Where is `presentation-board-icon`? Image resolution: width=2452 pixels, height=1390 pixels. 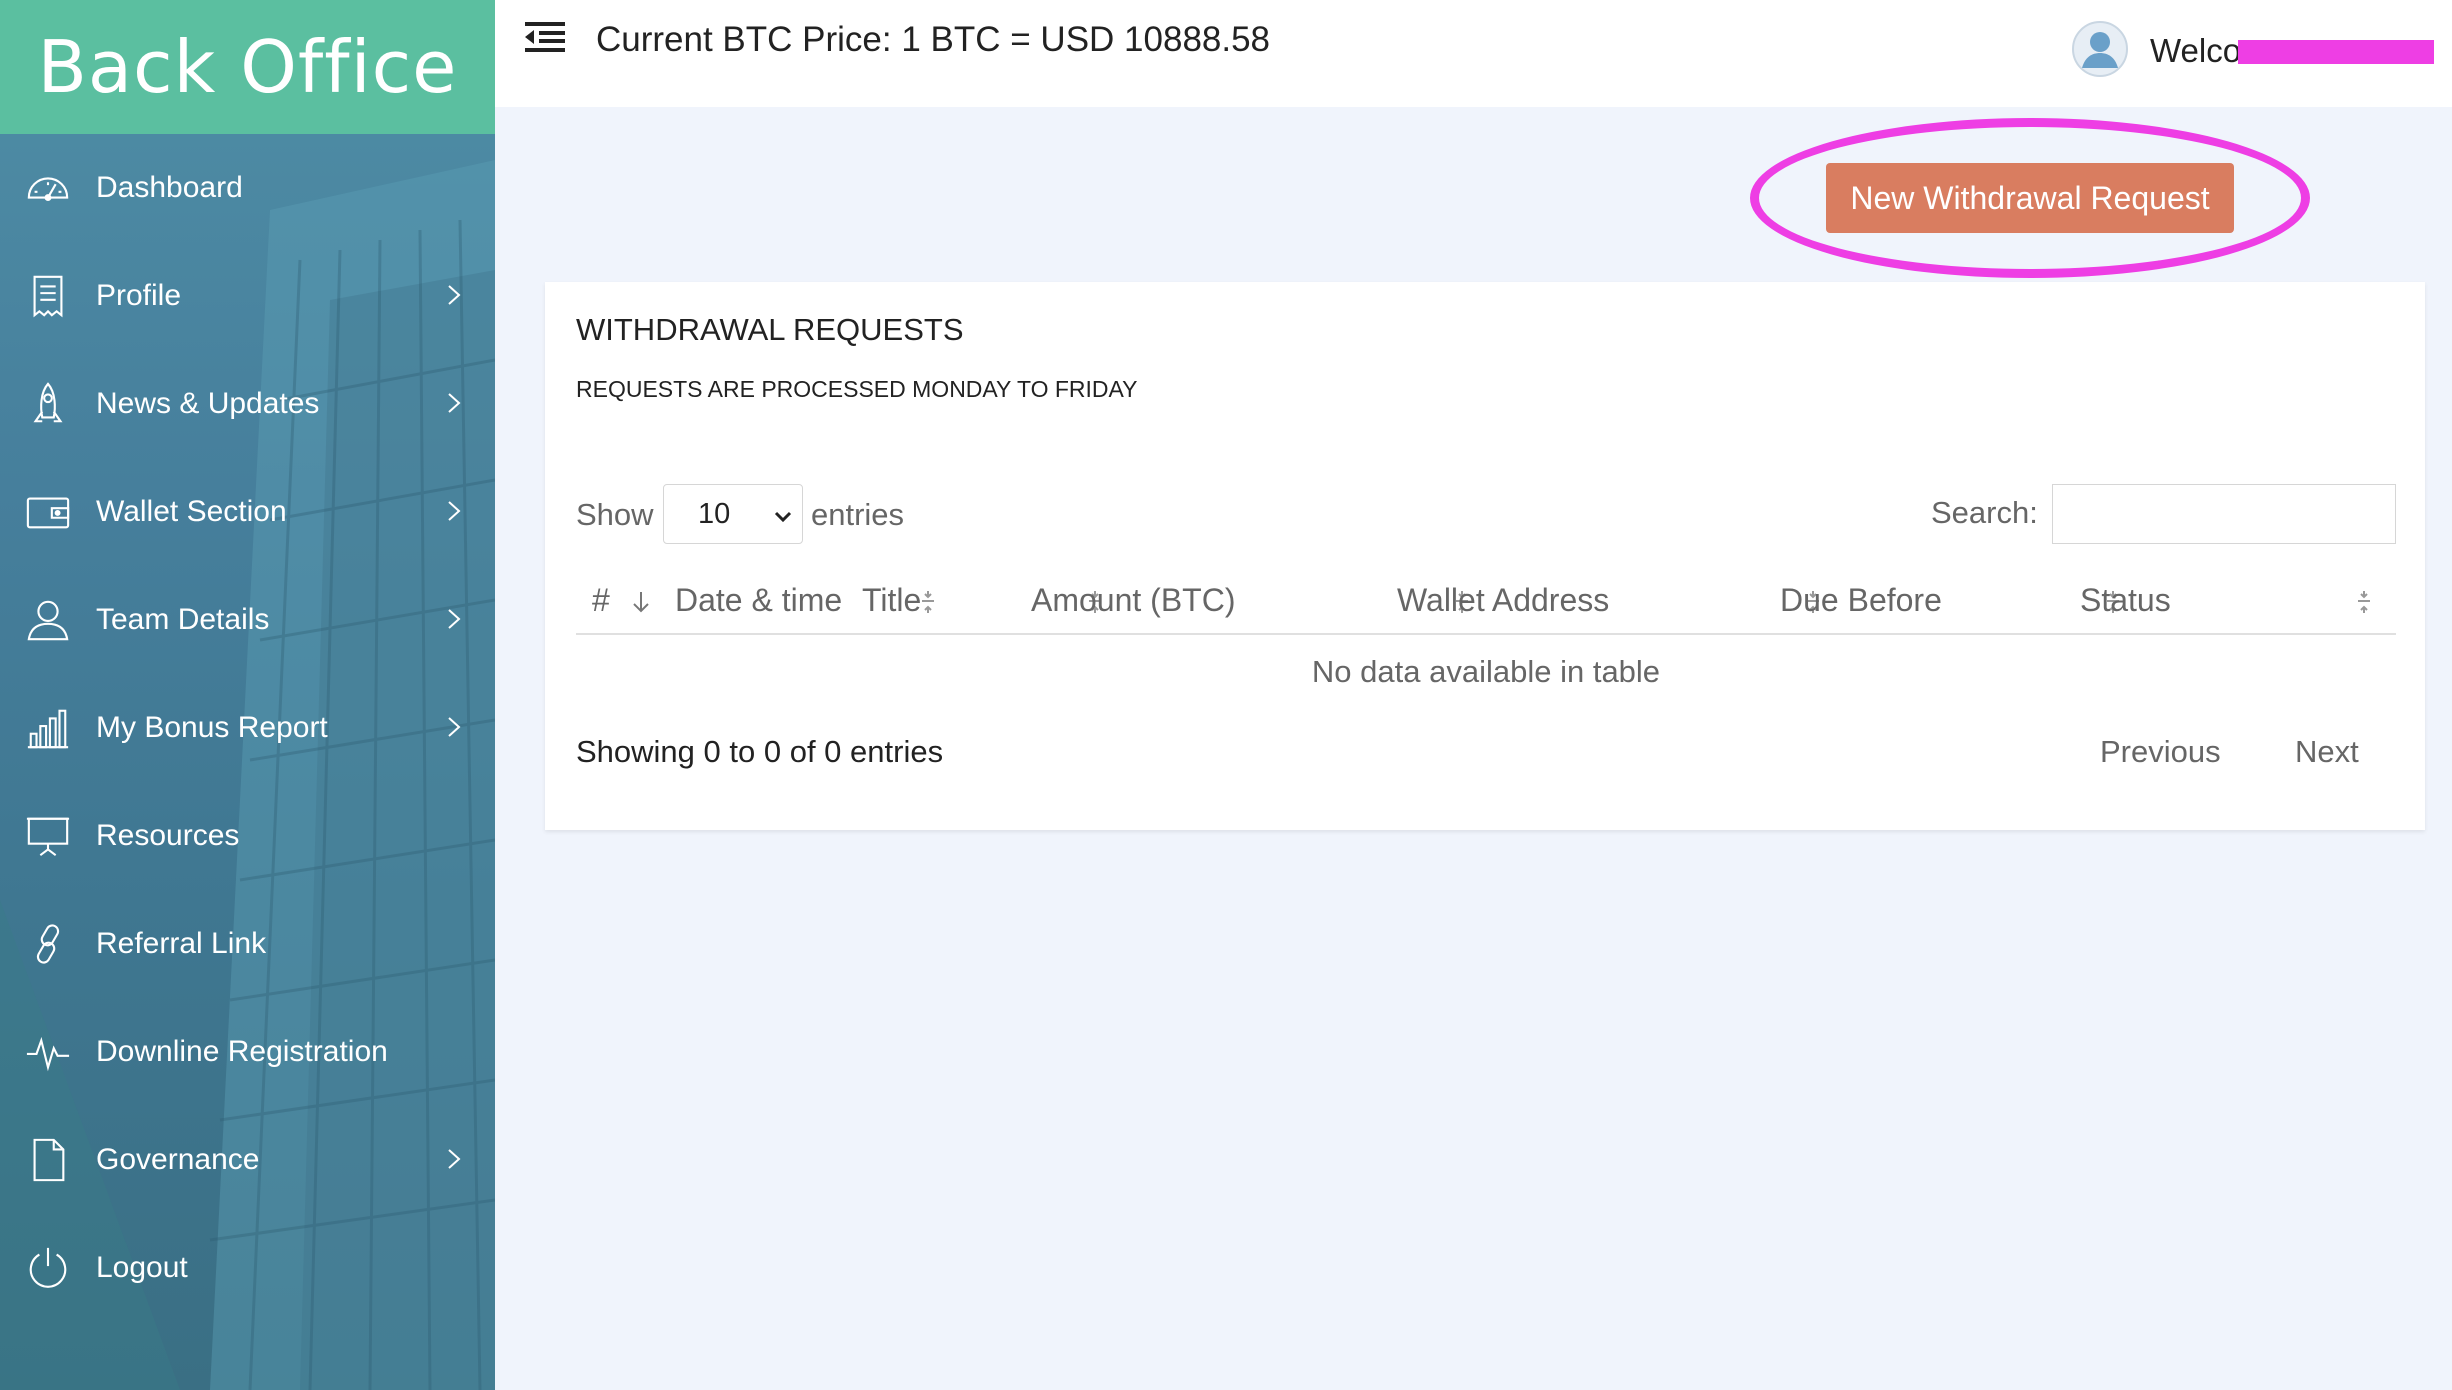 presentation-board-icon is located at coordinates (48, 836).